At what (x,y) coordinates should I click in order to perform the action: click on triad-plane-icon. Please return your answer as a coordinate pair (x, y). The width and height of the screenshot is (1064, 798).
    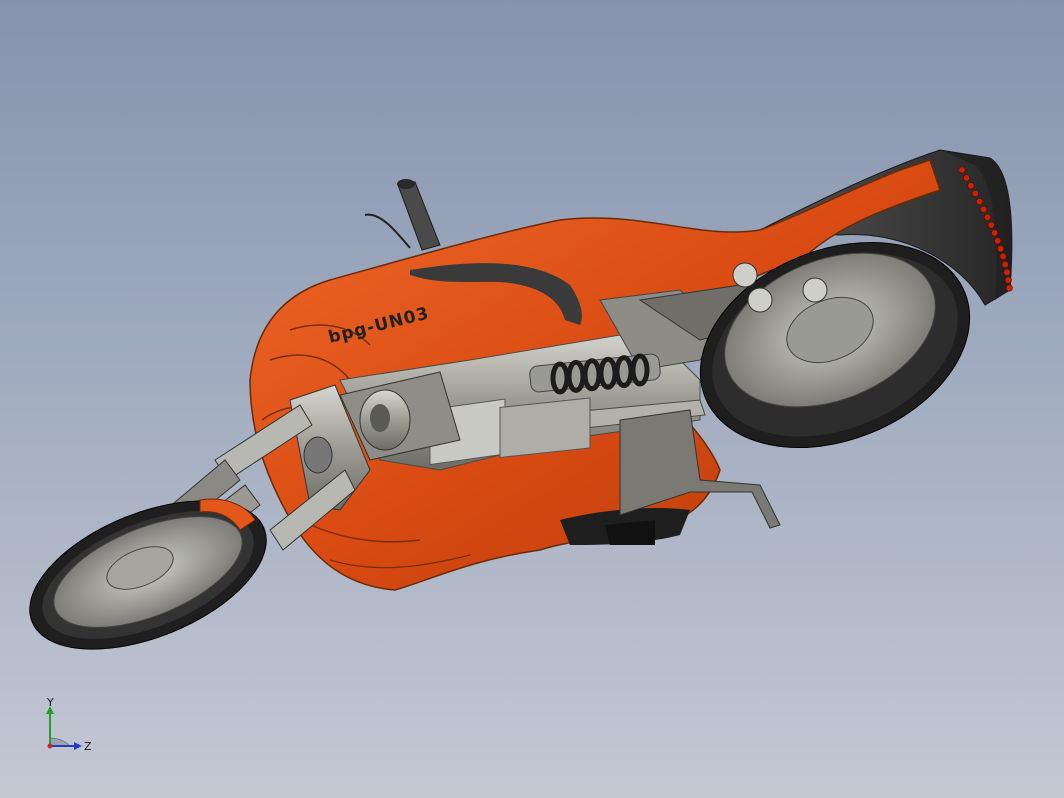
    Looking at the image, I should click on (60, 742).